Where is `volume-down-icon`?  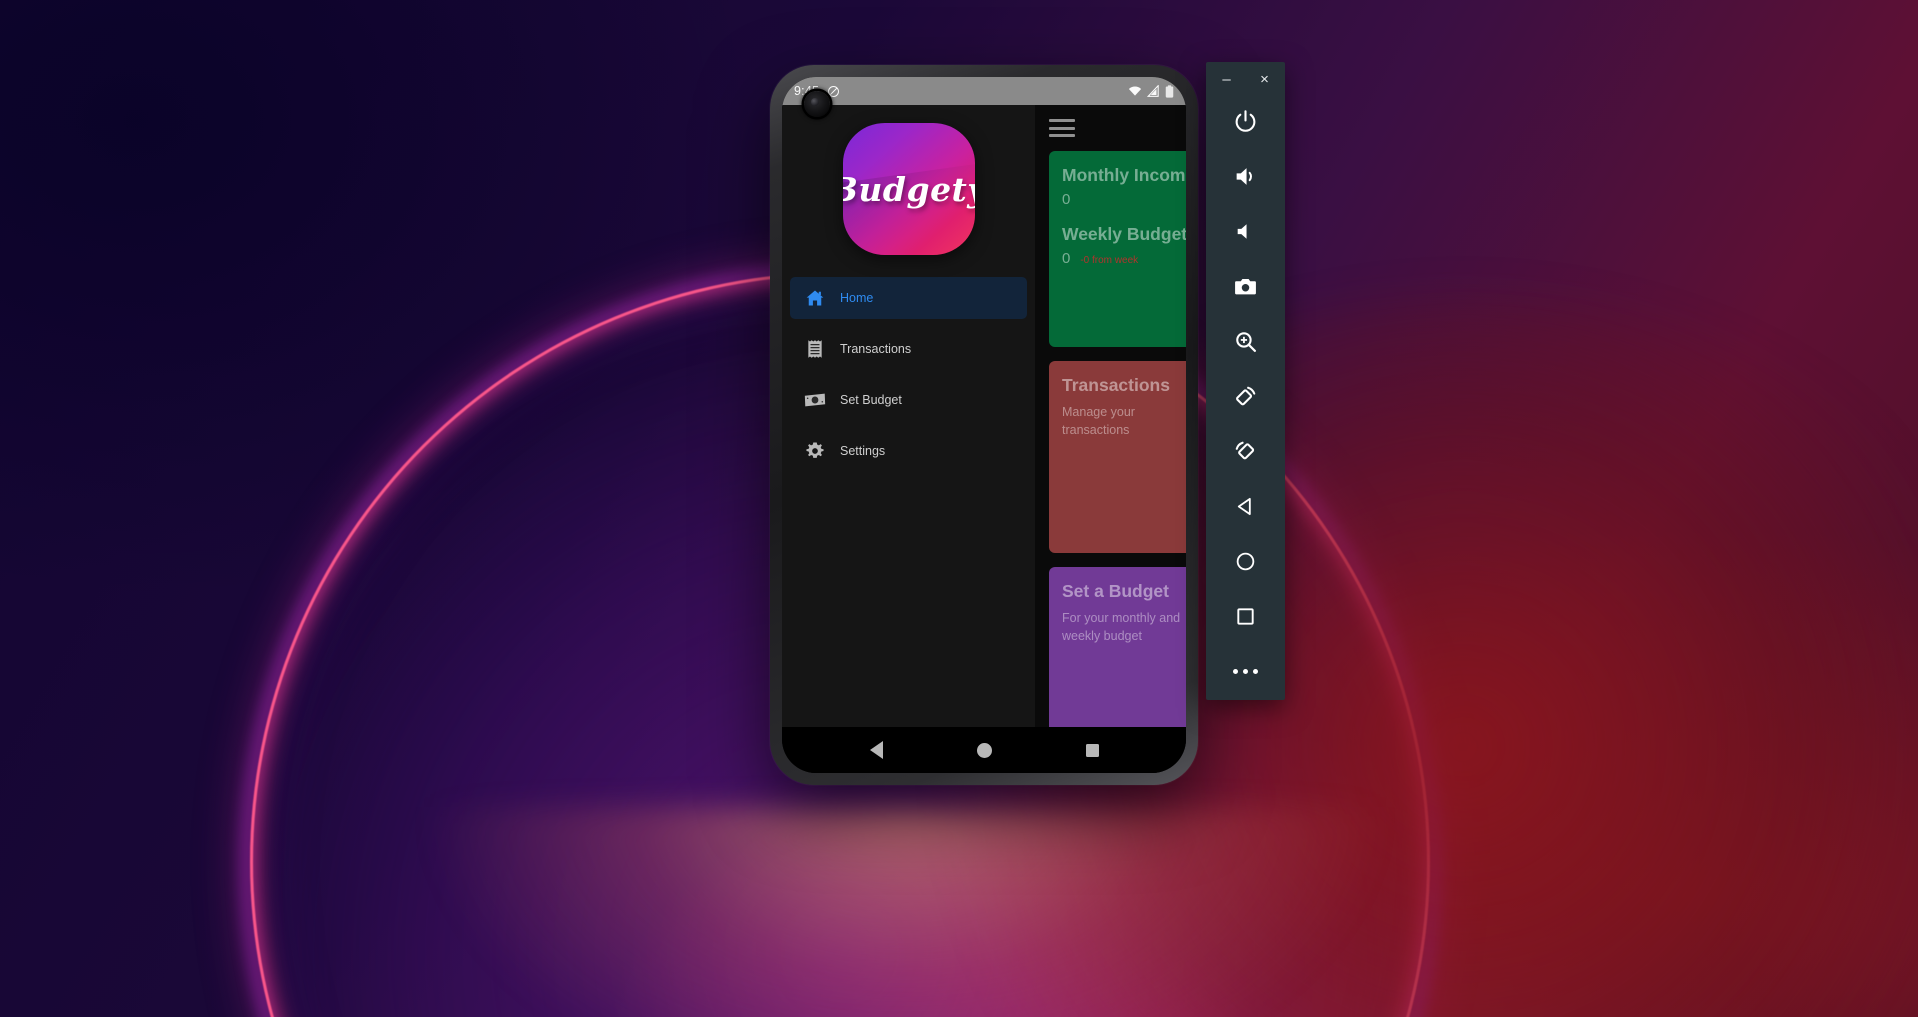 volume-down-icon is located at coordinates (1245, 231).